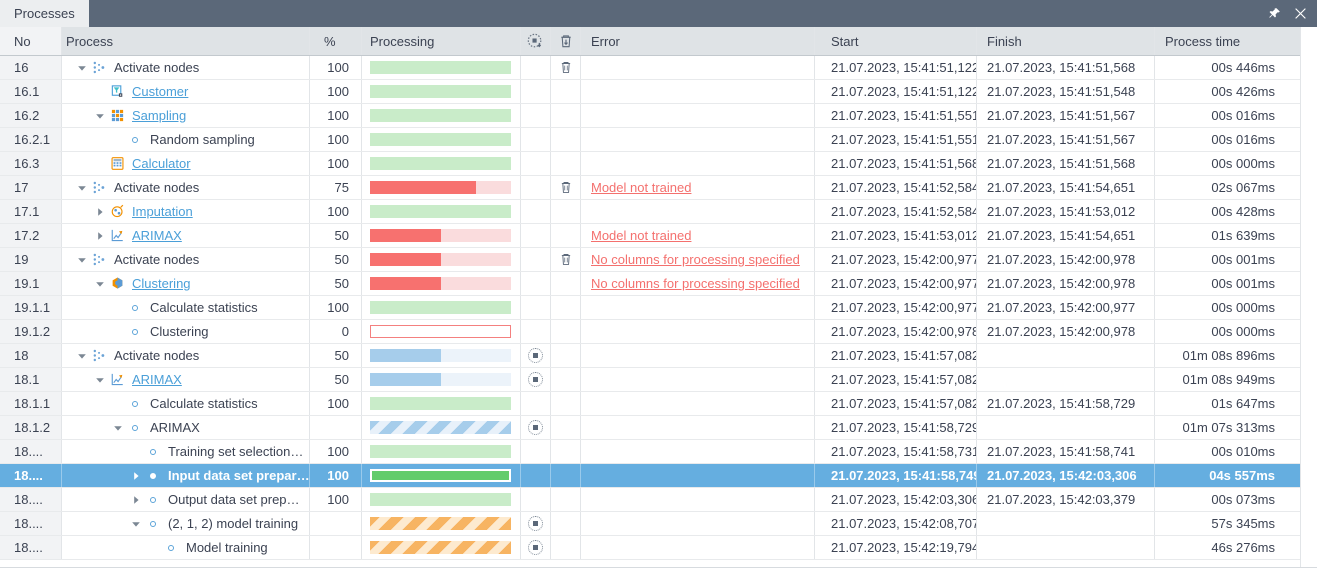 The height and width of the screenshot is (568, 1317). What do you see at coordinates (1066, 41) in the screenshot?
I see `column-header-finish: Finish` at bounding box center [1066, 41].